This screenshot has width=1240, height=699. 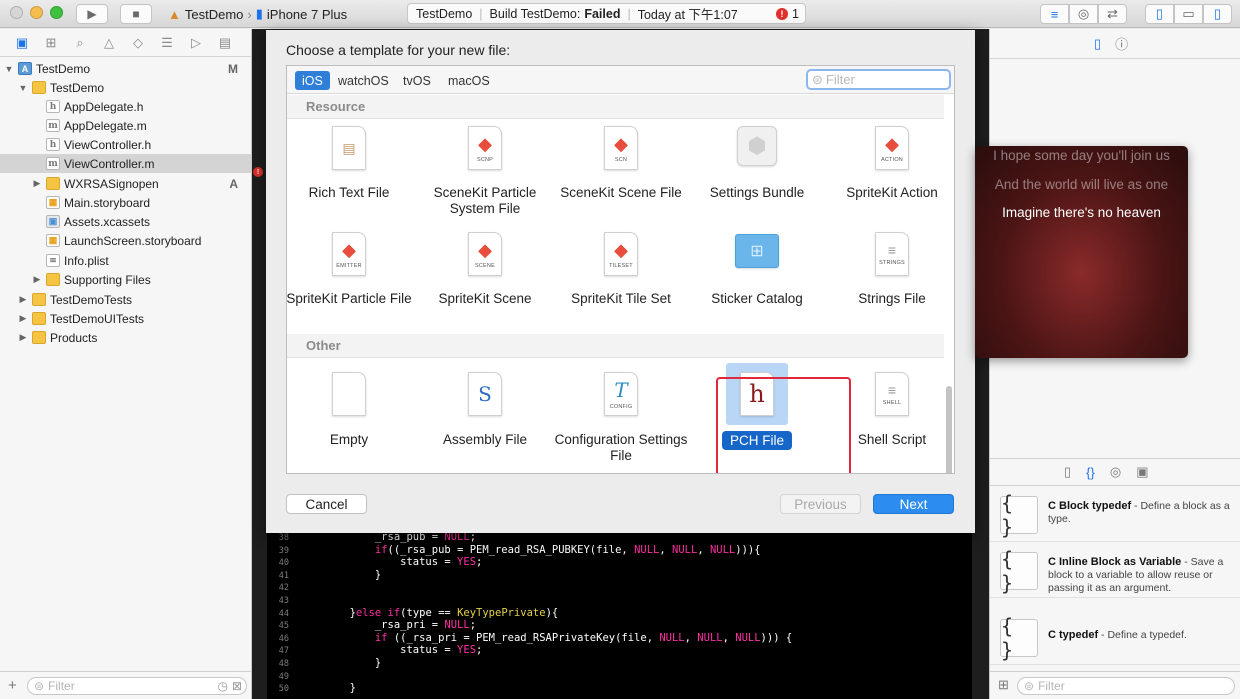 What do you see at coordinates (56, 12) in the screenshot?
I see `zoom-window-button` at bounding box center [56, 12].